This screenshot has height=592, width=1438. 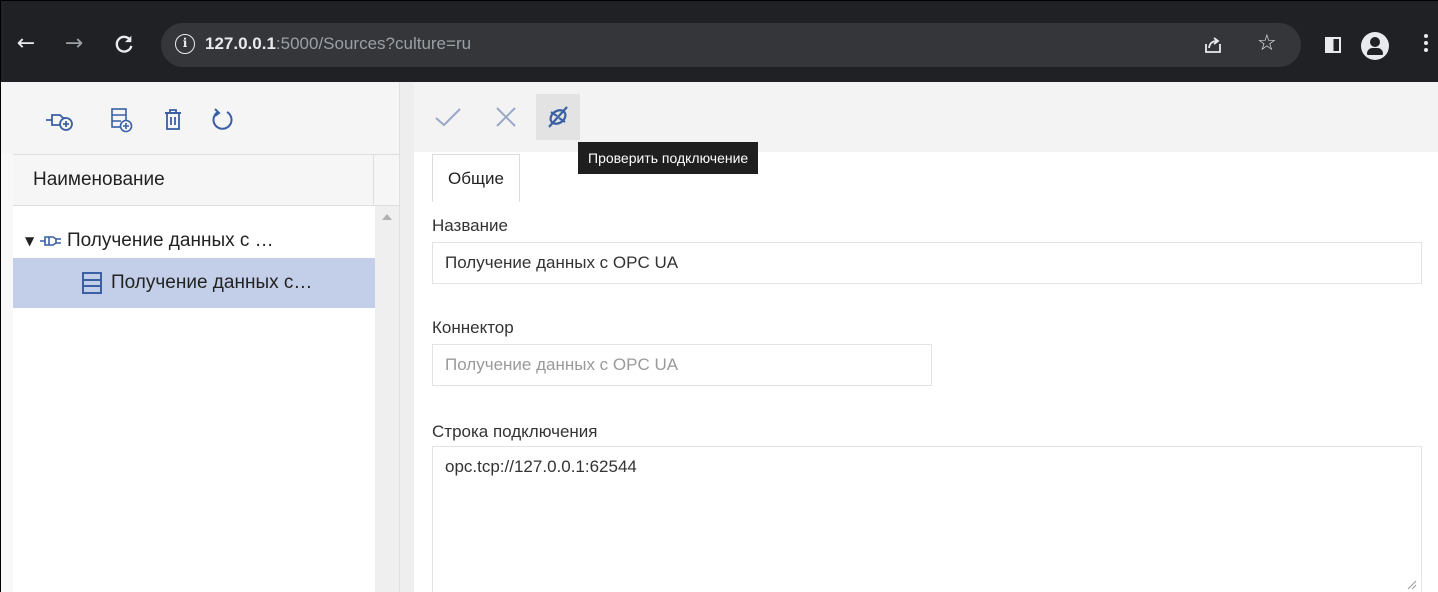 What do you see at coordinates (1213, 45) in the screenshot?
I see `share-icon` at bounding box center [1213, 45].